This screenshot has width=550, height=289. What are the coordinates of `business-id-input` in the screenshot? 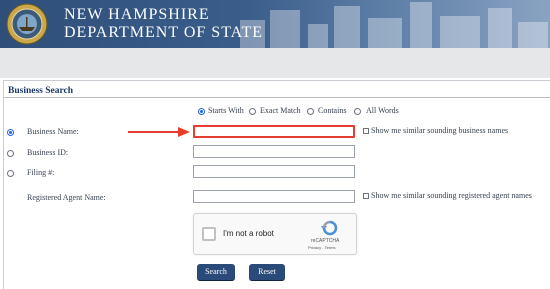 It's located at (274, 151).